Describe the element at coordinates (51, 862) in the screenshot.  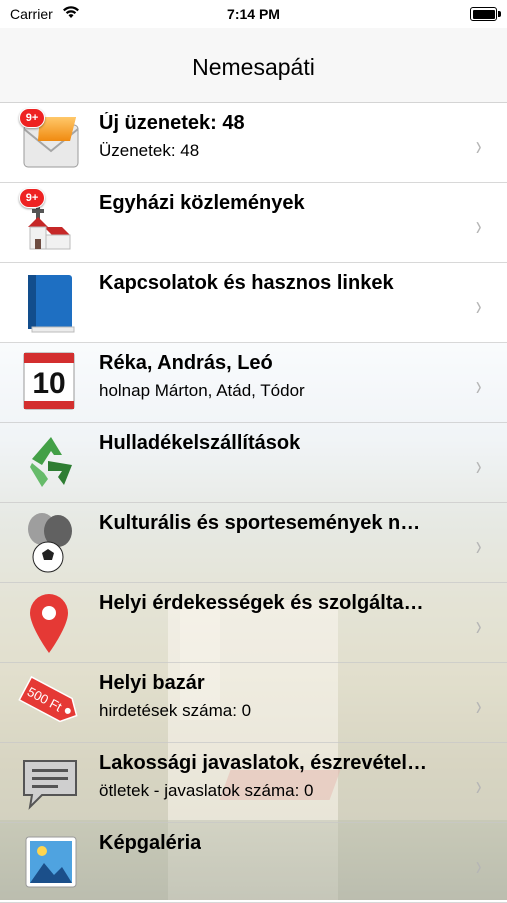
I see `photo-icon` at that location.